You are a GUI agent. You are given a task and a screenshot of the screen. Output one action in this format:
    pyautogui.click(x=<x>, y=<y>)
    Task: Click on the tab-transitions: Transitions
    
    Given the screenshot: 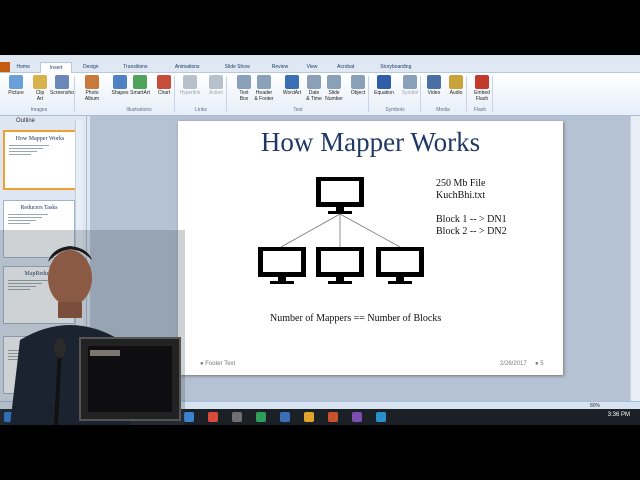 What is the action you would take?
    pyautogui.click(x=136, y=67)
    